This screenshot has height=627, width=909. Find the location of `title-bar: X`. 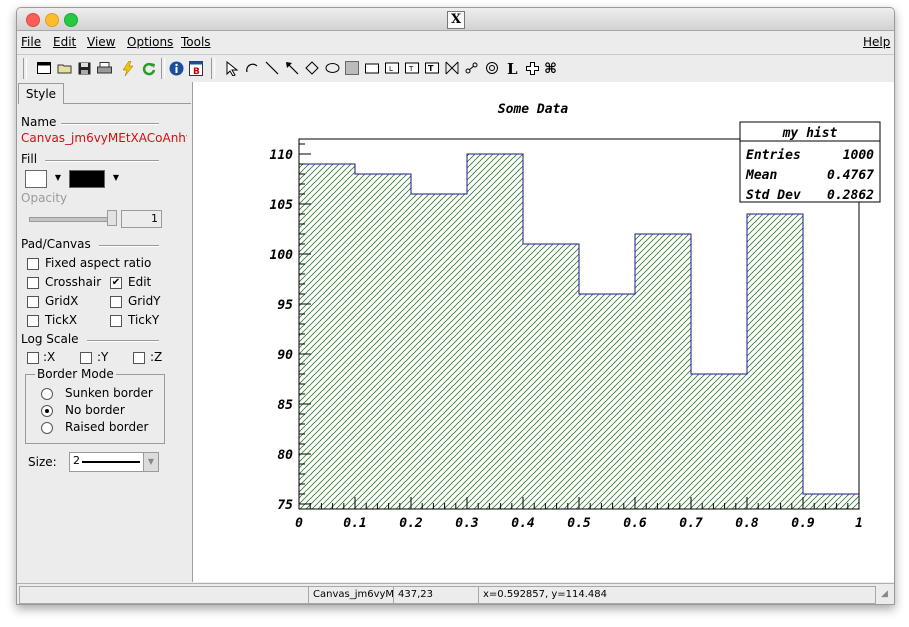

title-bar: X is located at coordinates (455, 19).